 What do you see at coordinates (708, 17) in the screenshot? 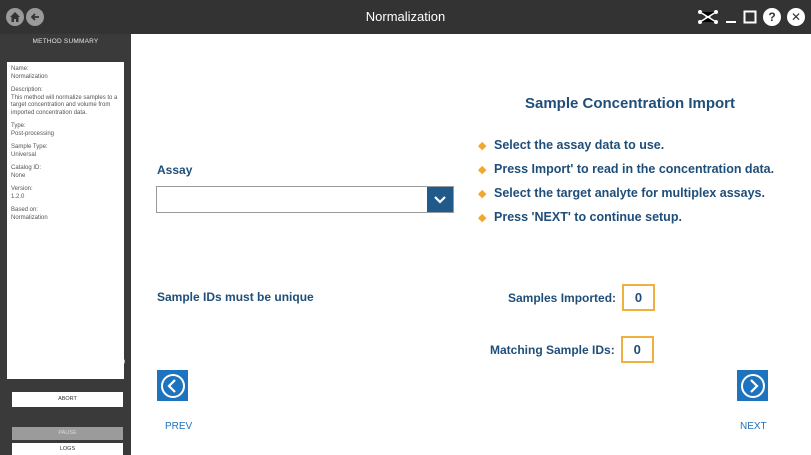
I see `network-icon` at bounding box center [708, 17].